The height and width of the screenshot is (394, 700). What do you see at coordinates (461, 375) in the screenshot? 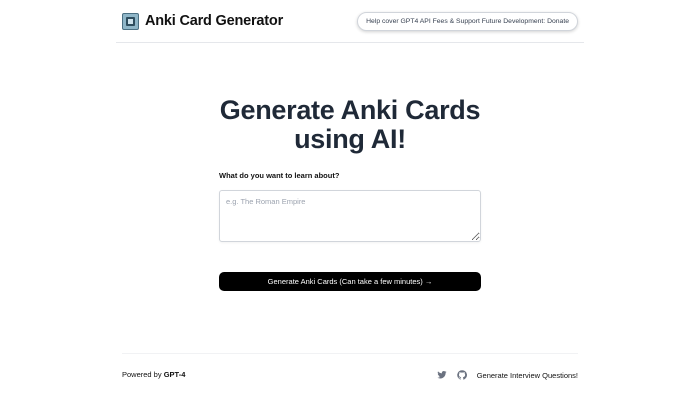
I see `github-icon` at bounding box center [461, 375].